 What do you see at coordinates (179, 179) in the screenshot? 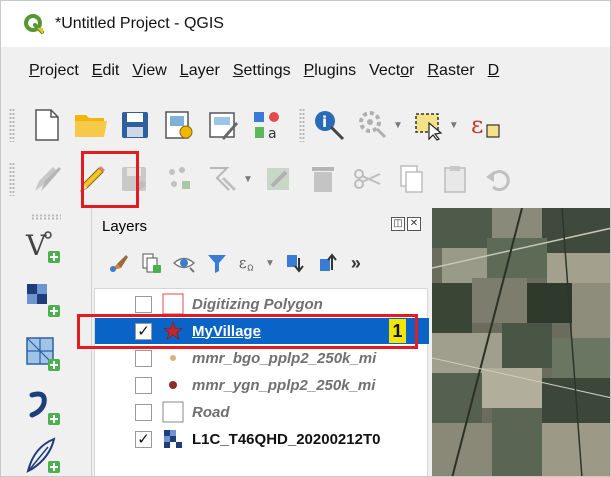
I see `add-point-feature-icon` at bounding box center [179, 179].